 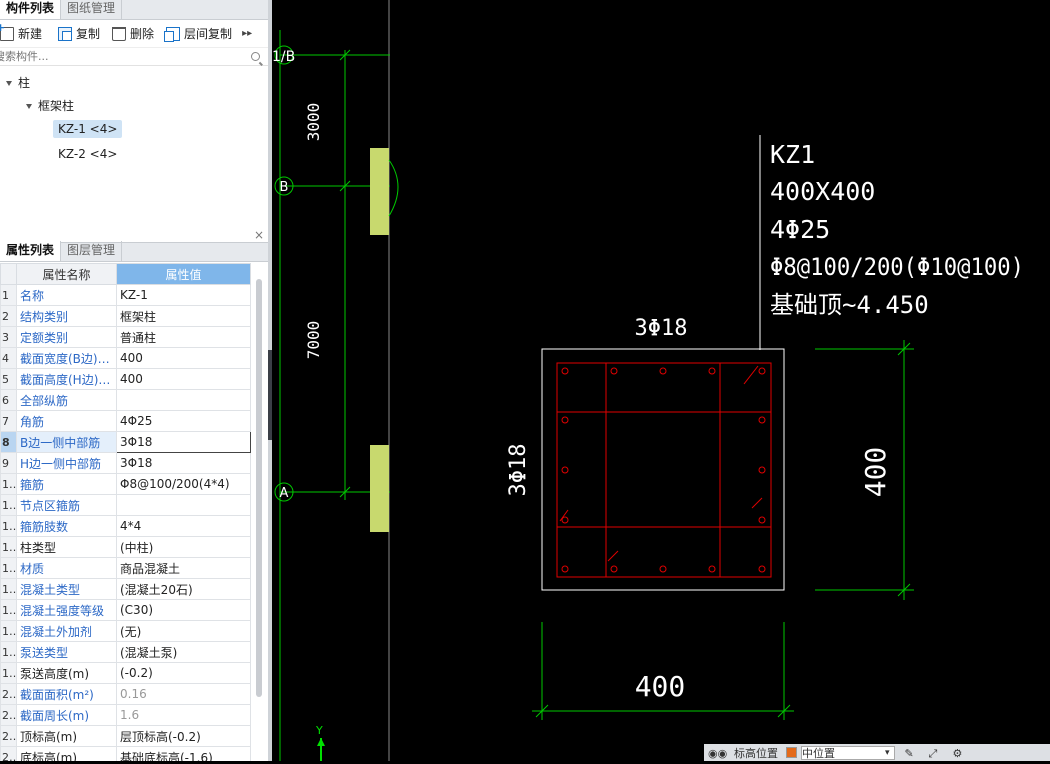 I want to click on tab-property-list: 属性列表, so click(x=31, y=251).